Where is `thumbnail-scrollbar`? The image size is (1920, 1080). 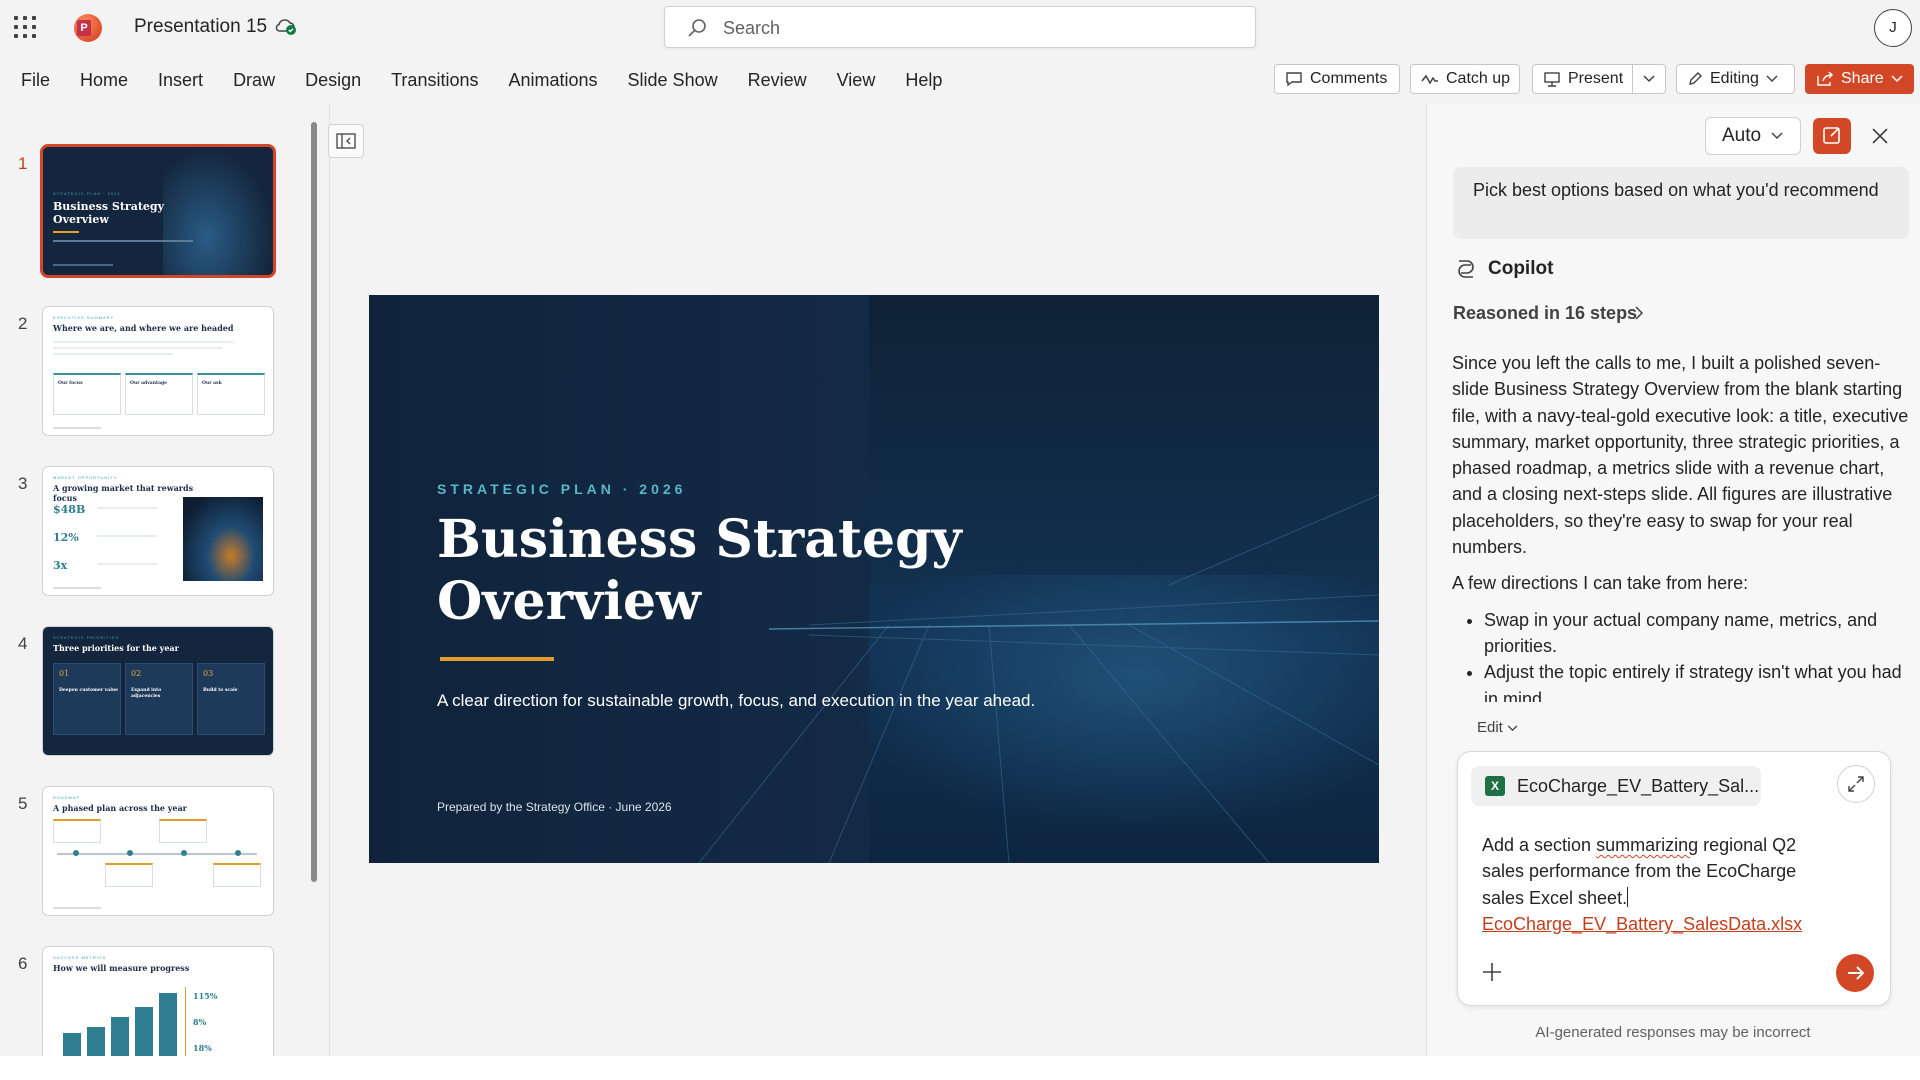 thumbnail-scrollbar is located at coordinates (314, 502).